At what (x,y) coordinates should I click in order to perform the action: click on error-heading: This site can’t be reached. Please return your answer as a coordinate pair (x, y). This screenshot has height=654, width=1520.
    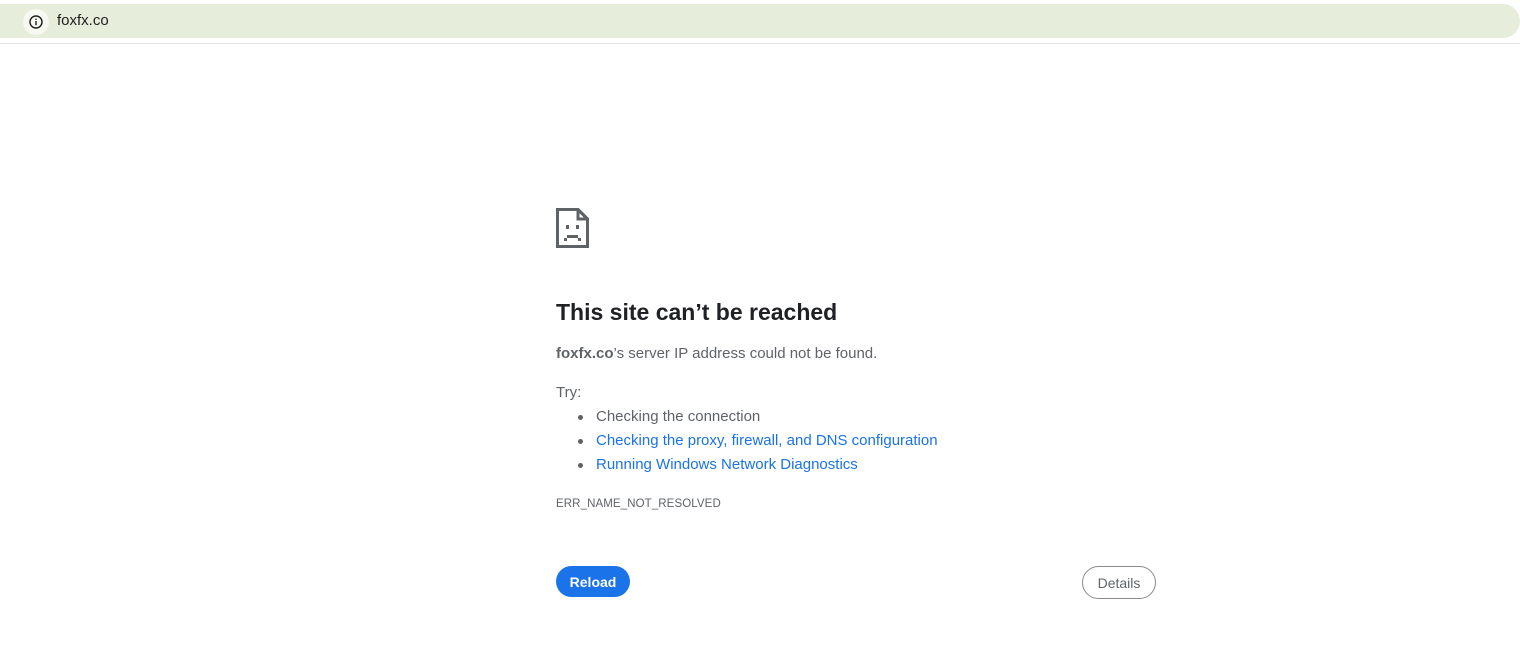
    Looking at the image, I should click on (697, 312).